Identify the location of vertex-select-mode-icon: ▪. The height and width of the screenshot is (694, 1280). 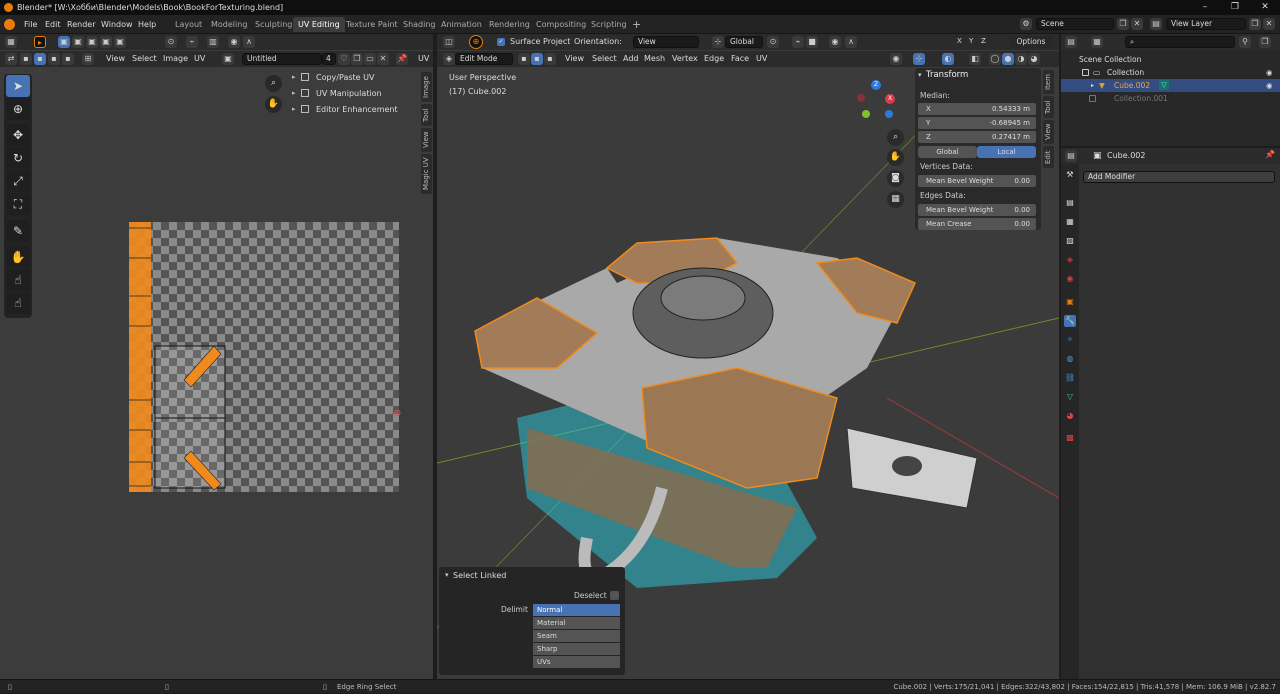
(524, 59).